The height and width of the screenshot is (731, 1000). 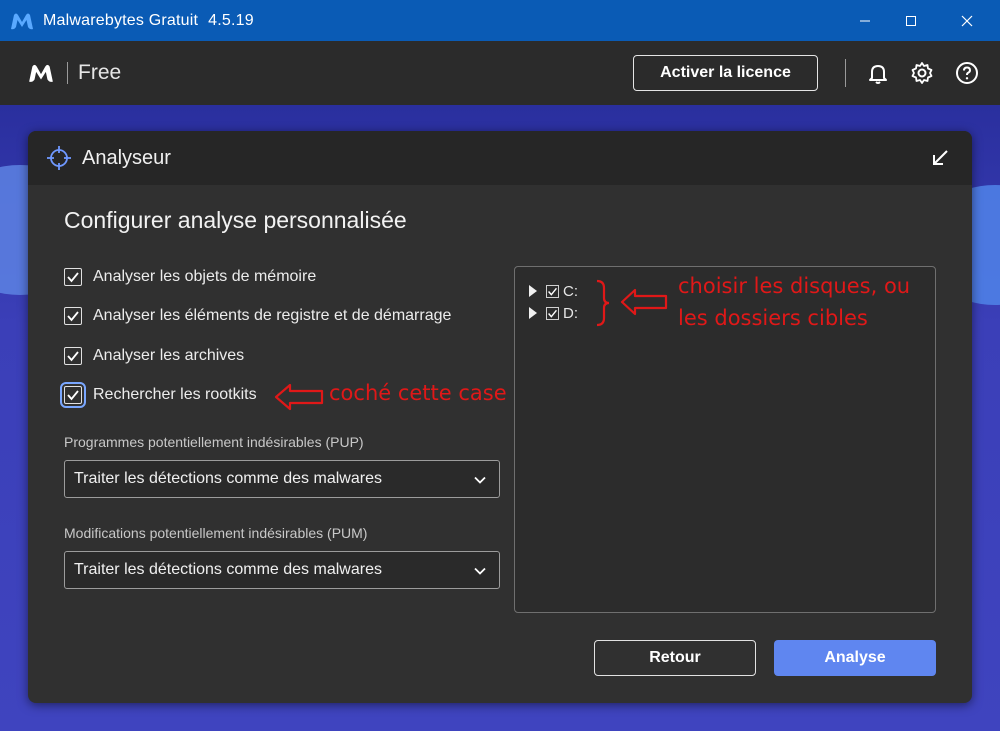 I want to click on crosshair-icon, so click(x=59, y=158).